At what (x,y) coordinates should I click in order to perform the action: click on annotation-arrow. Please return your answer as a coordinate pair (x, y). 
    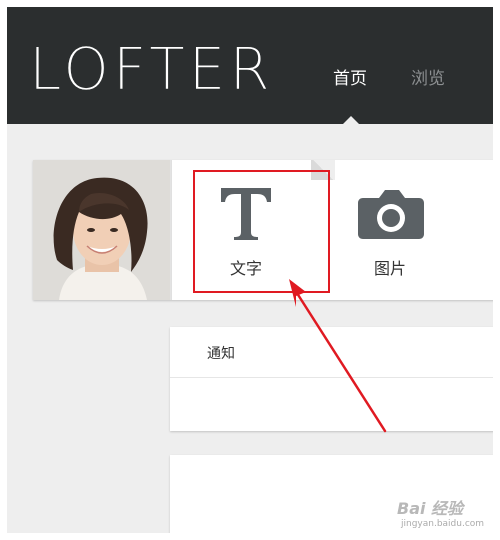
    Looking at the image, I should click on (338, 356).